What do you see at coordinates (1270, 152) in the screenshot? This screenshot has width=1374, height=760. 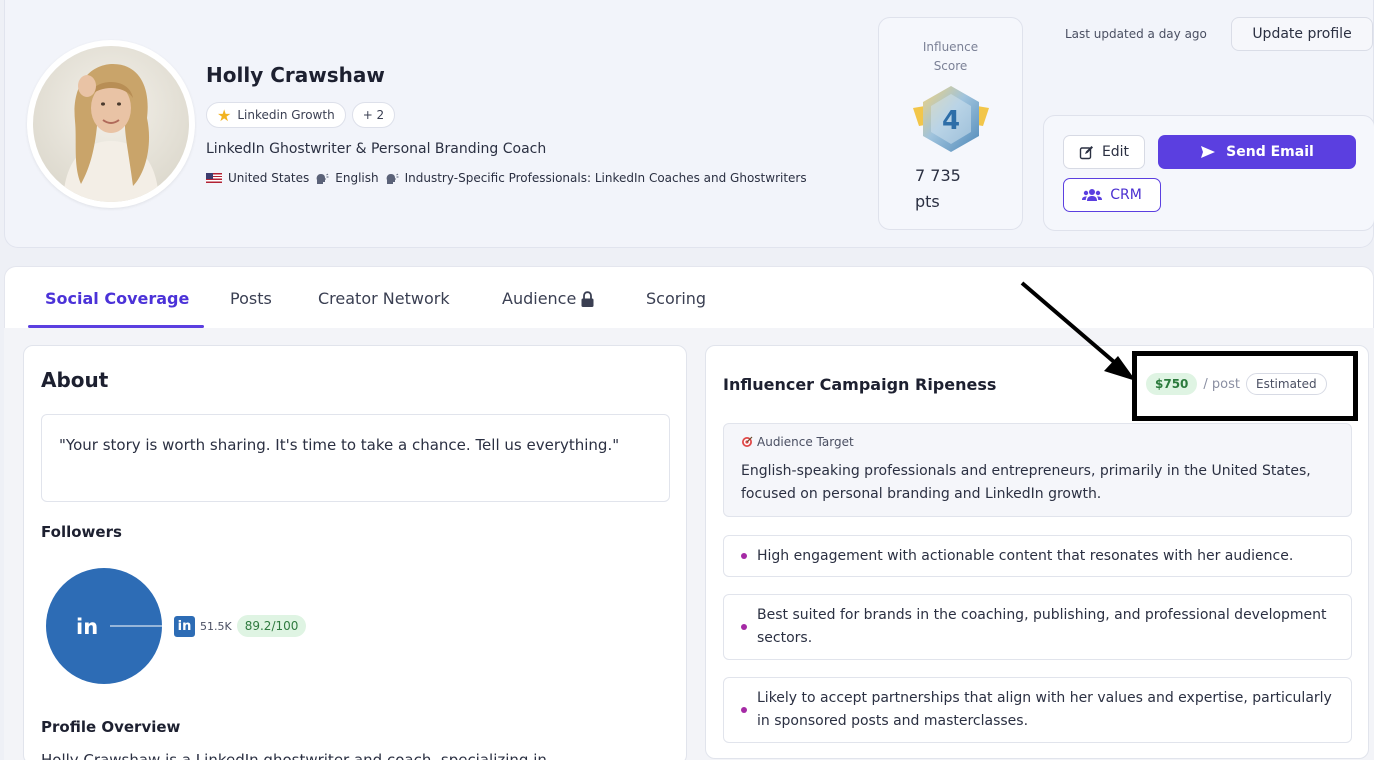 I see `send-email-label: Send Email` at bounding box center [1270, 152].